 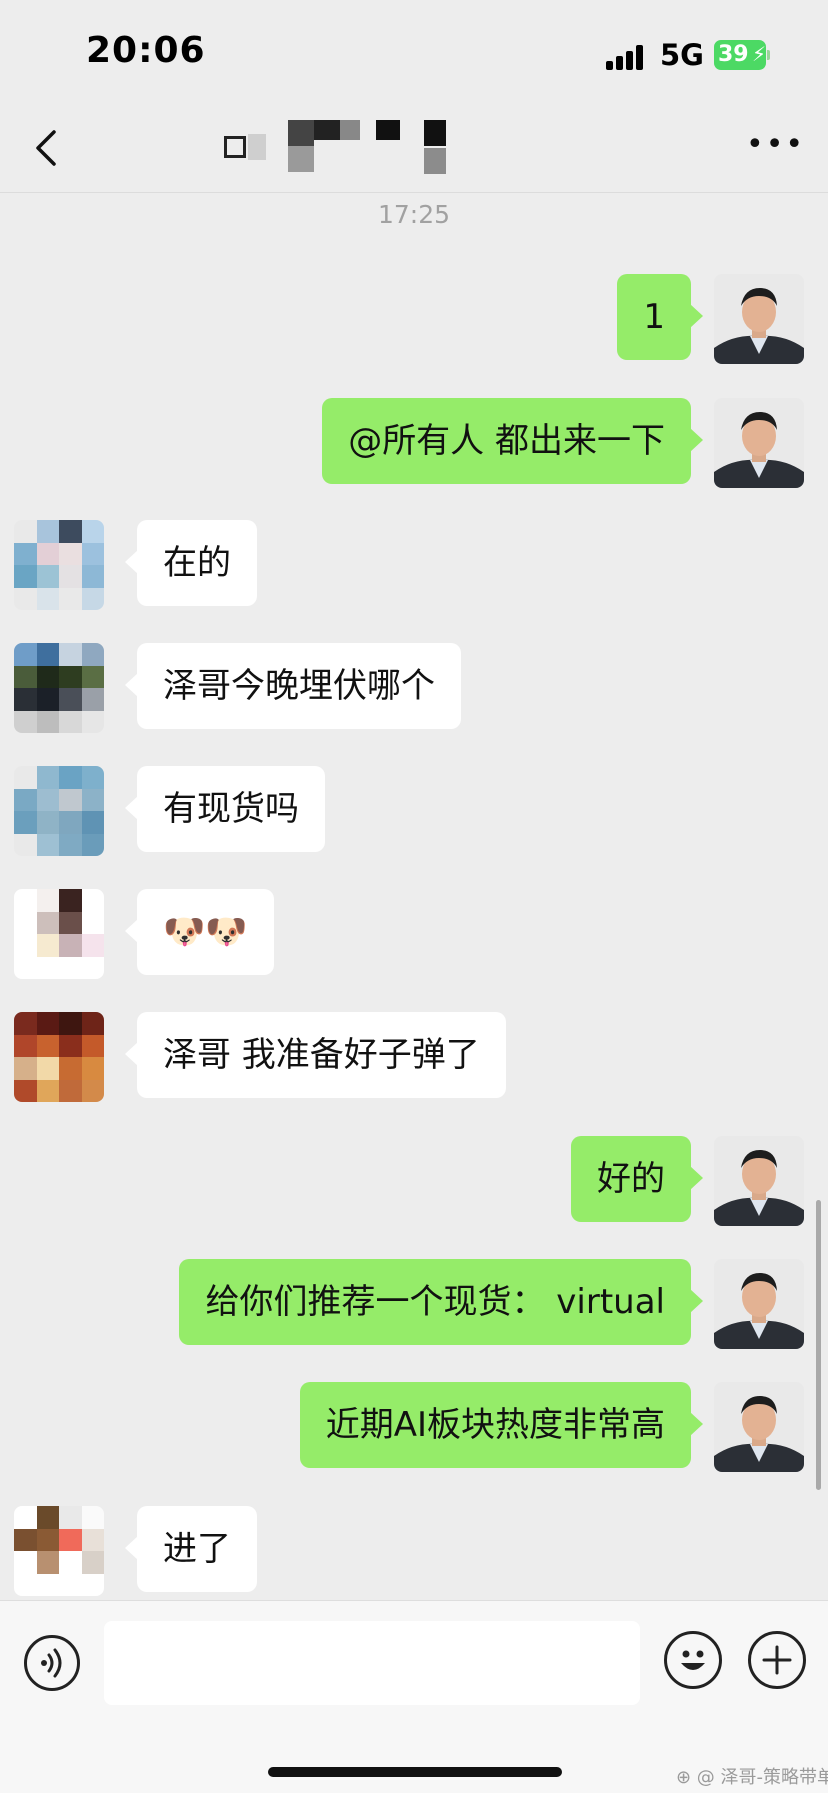 What do you see at coordinates (501, 1425) in the screenshot?
I see `sent-message-bubble: 近期AI板块热度非常高` at bounding box center [501, 1425].